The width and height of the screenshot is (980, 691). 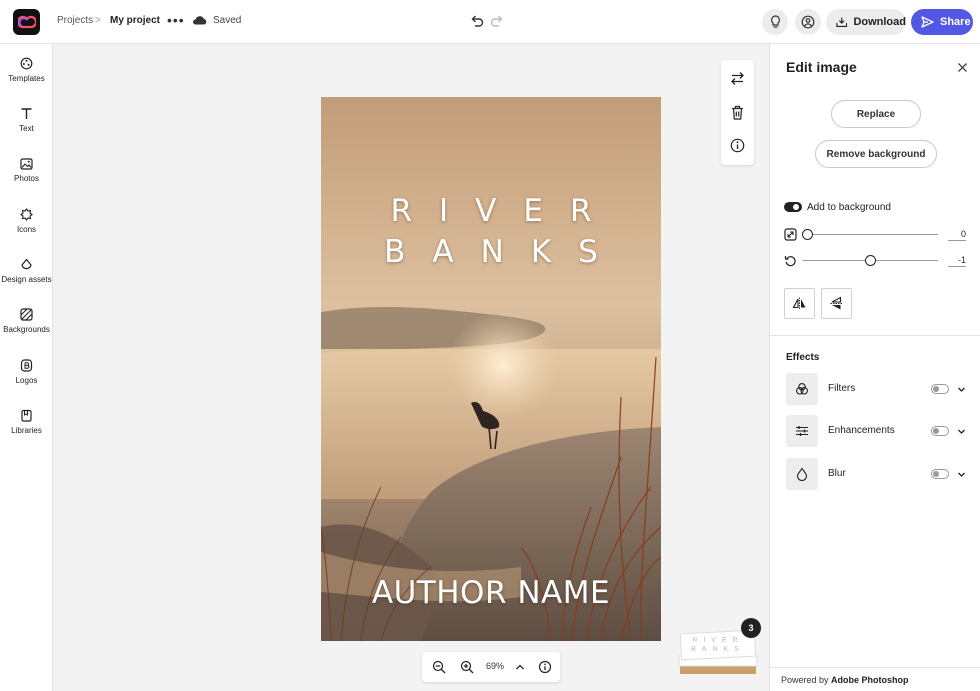 What do you see at coordinates (849, 207) in the screenshot?
I see `add-to-background-label: Add to background` at bounding box center [849, 207].